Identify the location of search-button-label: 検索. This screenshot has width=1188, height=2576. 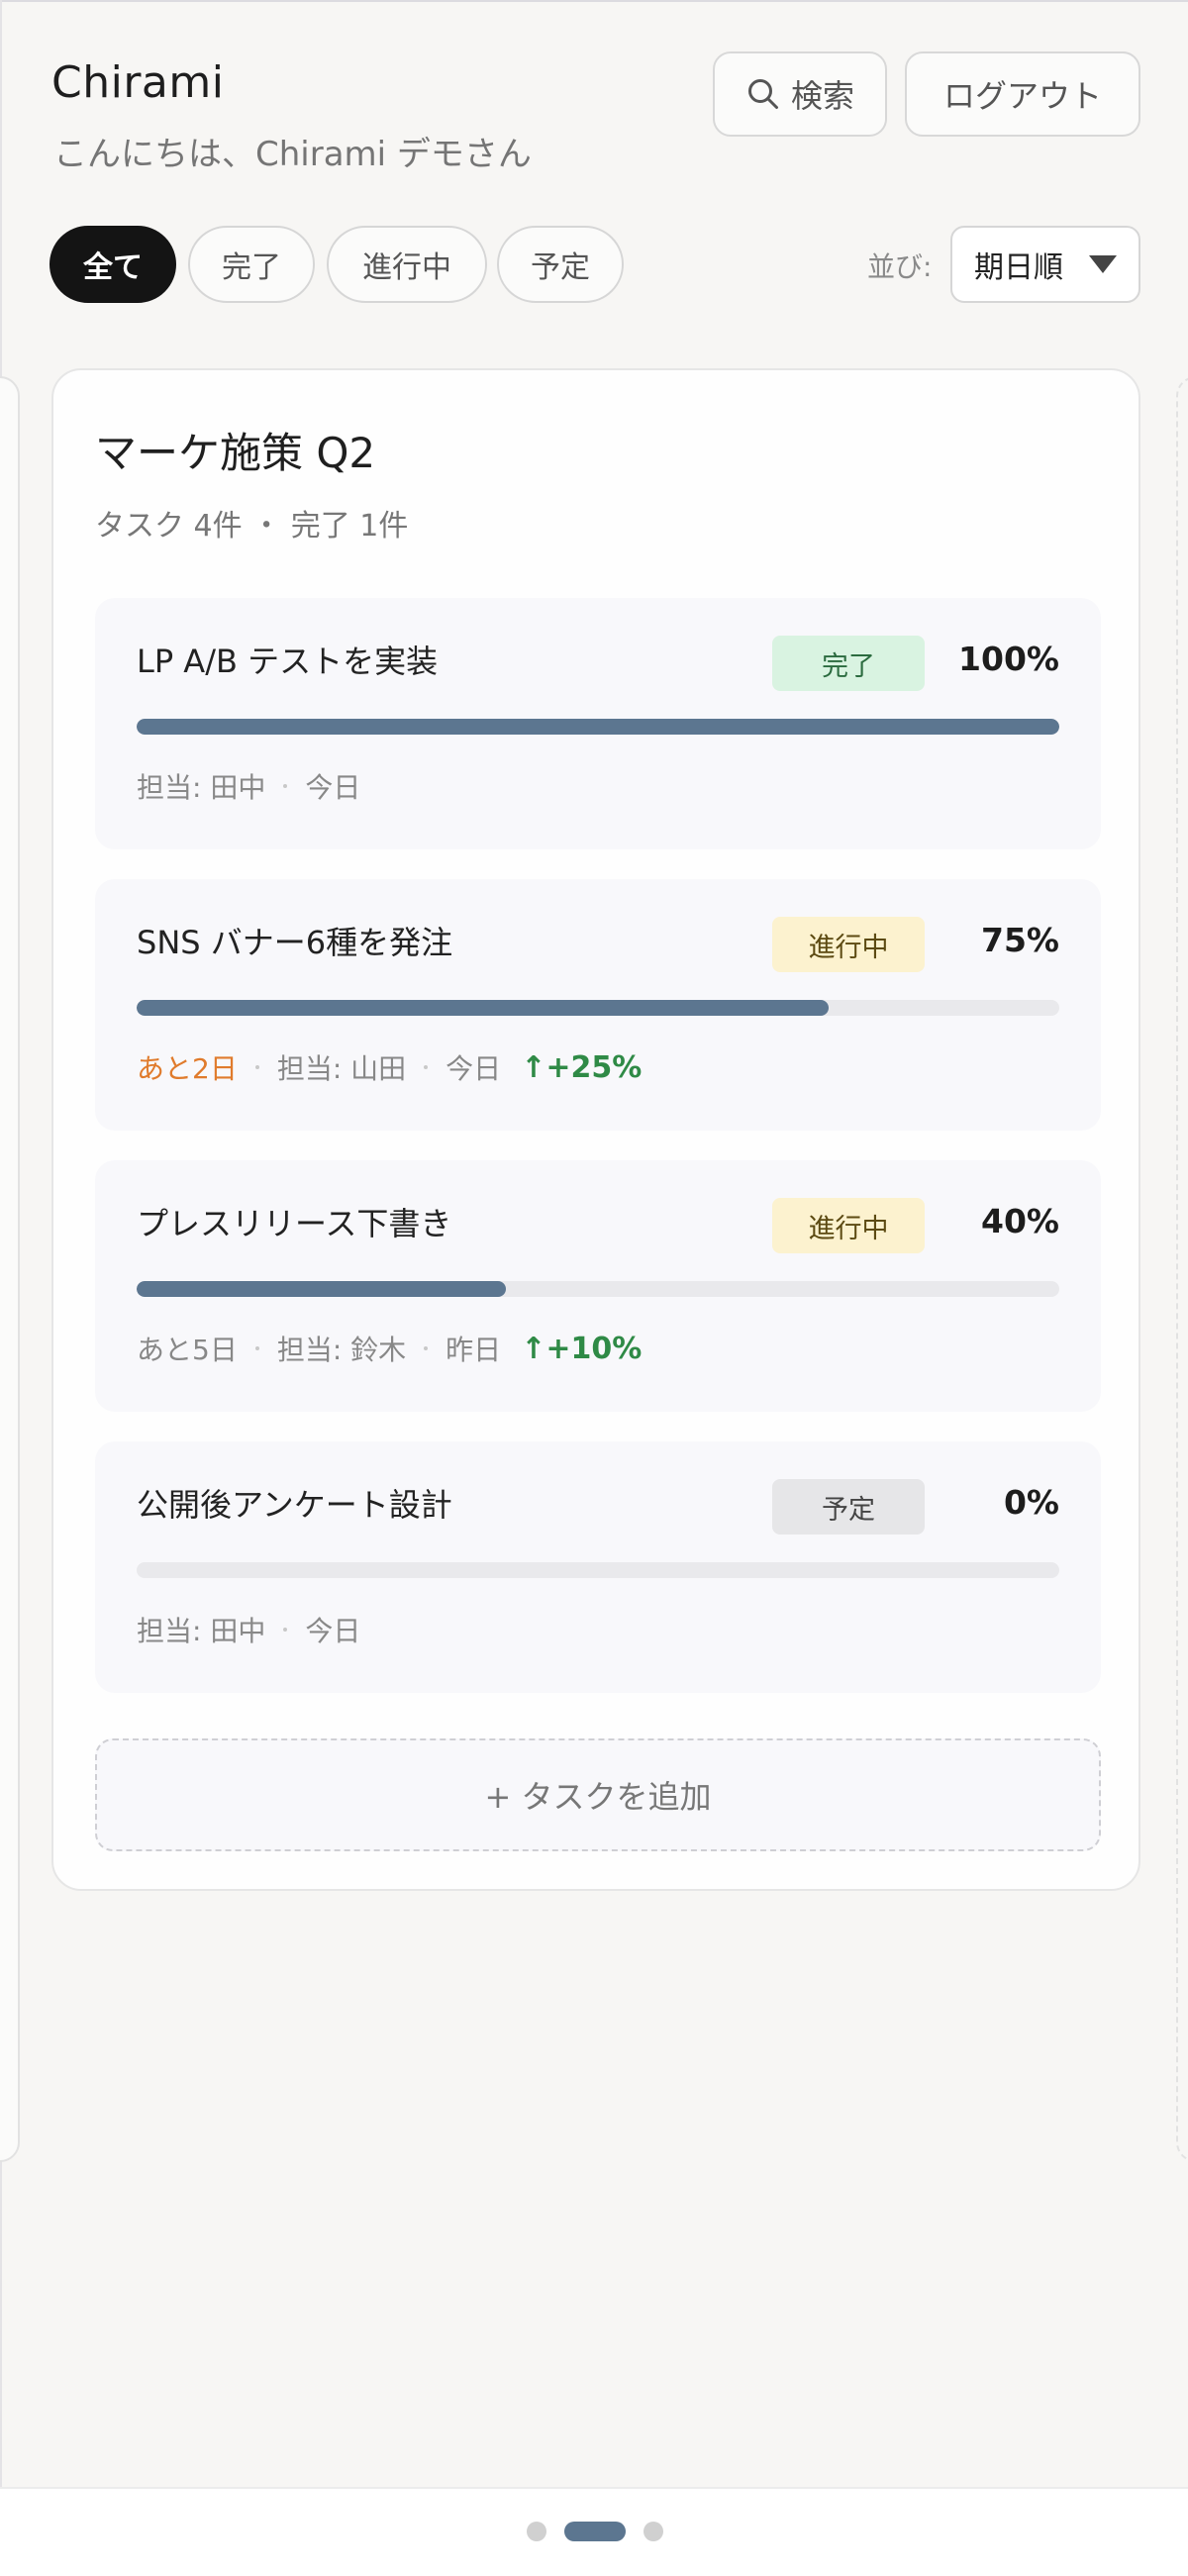
(822, 96).